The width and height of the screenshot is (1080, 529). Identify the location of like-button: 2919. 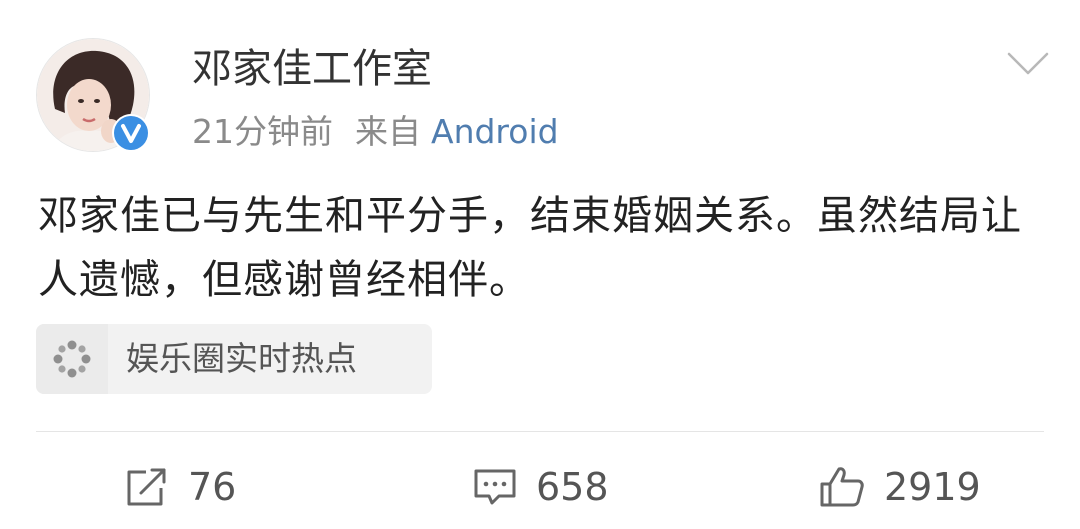
(899, 487).